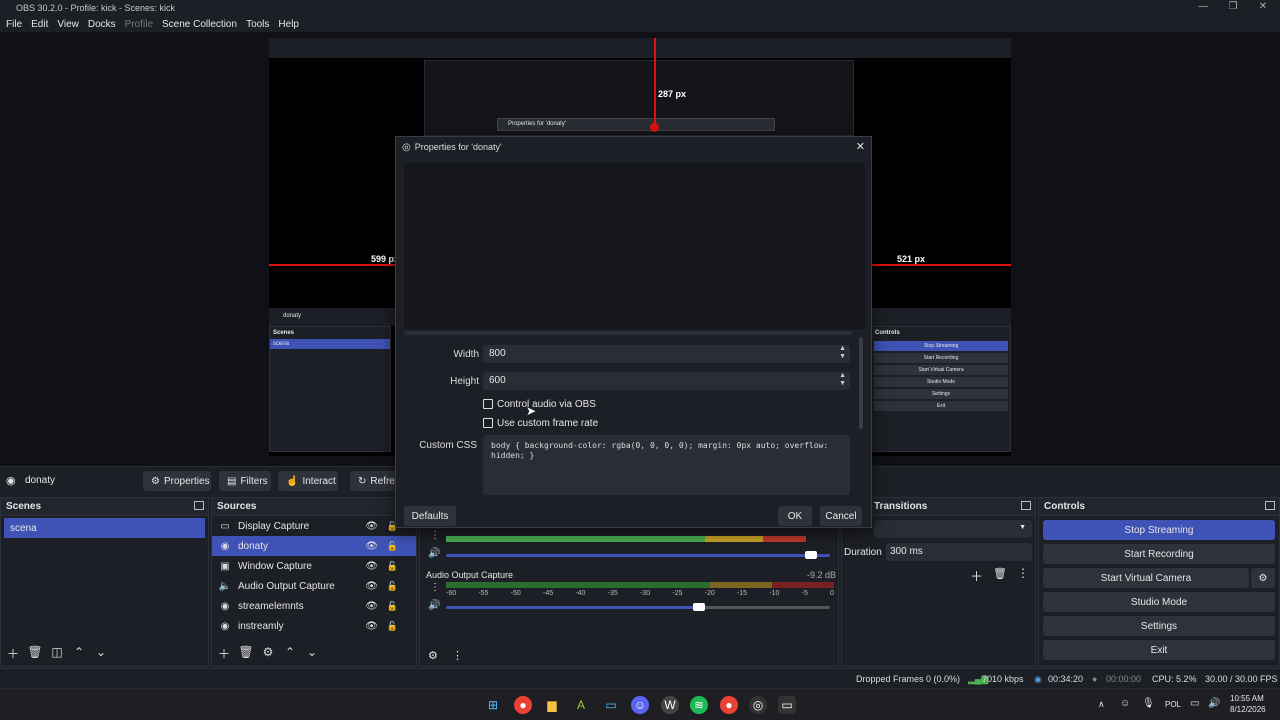 Image resolution: width=1280 pixels, height=720 pixels. What do you see at coordinates (1248, 709) in the screenshot?
I see `clock-date: 8/12/2026` at bounding box center [1248, 709].